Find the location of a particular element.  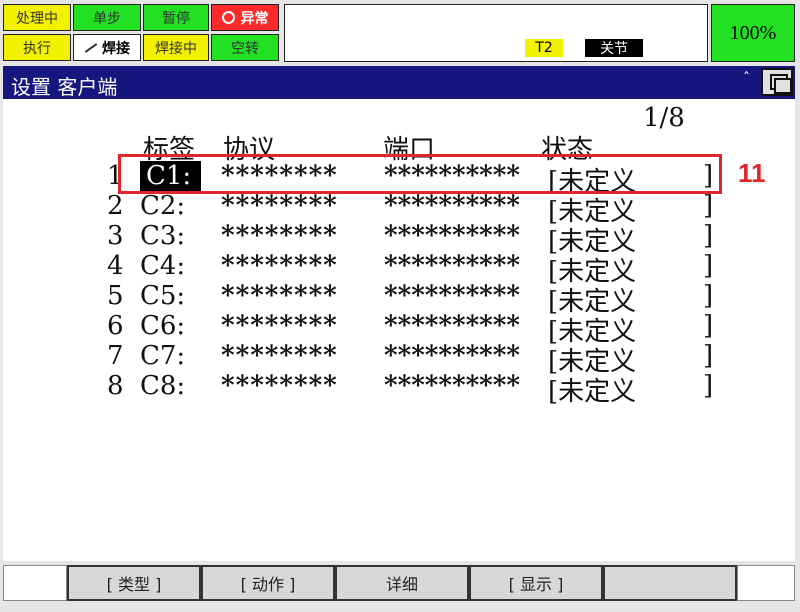

table-row: 8 C8: ******** ********** [未定义] is located at coordinates (399, 389).